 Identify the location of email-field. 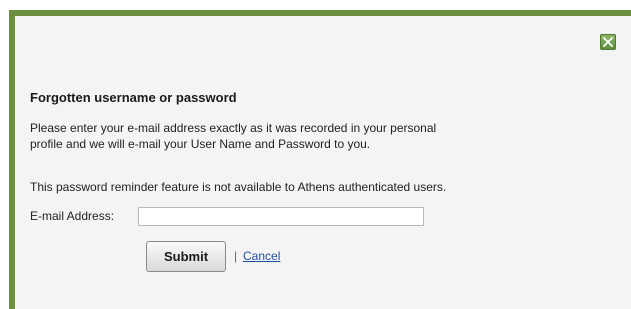
(281, 216).